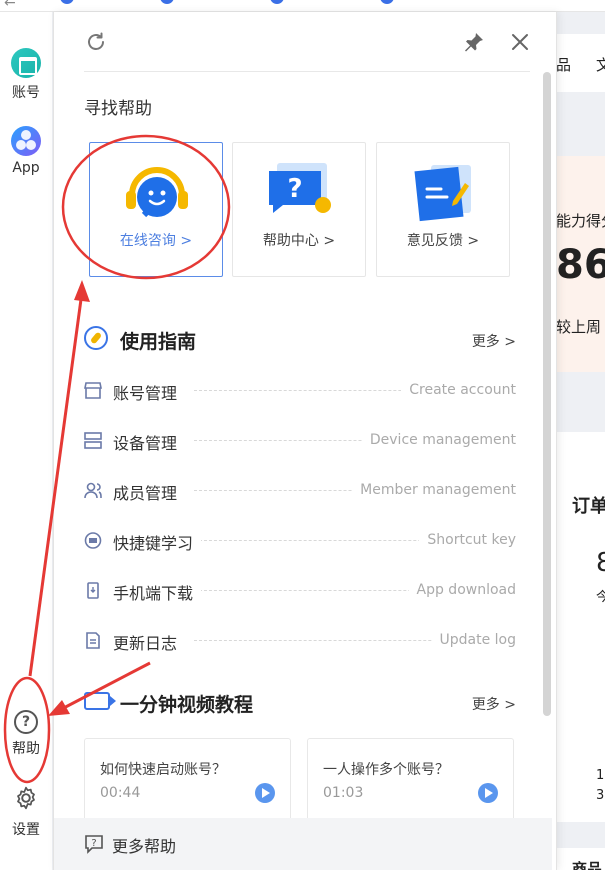 This screenshot has height=870, width=605. I want to click on guide-item-label: 成员管理, so click(149, 492).